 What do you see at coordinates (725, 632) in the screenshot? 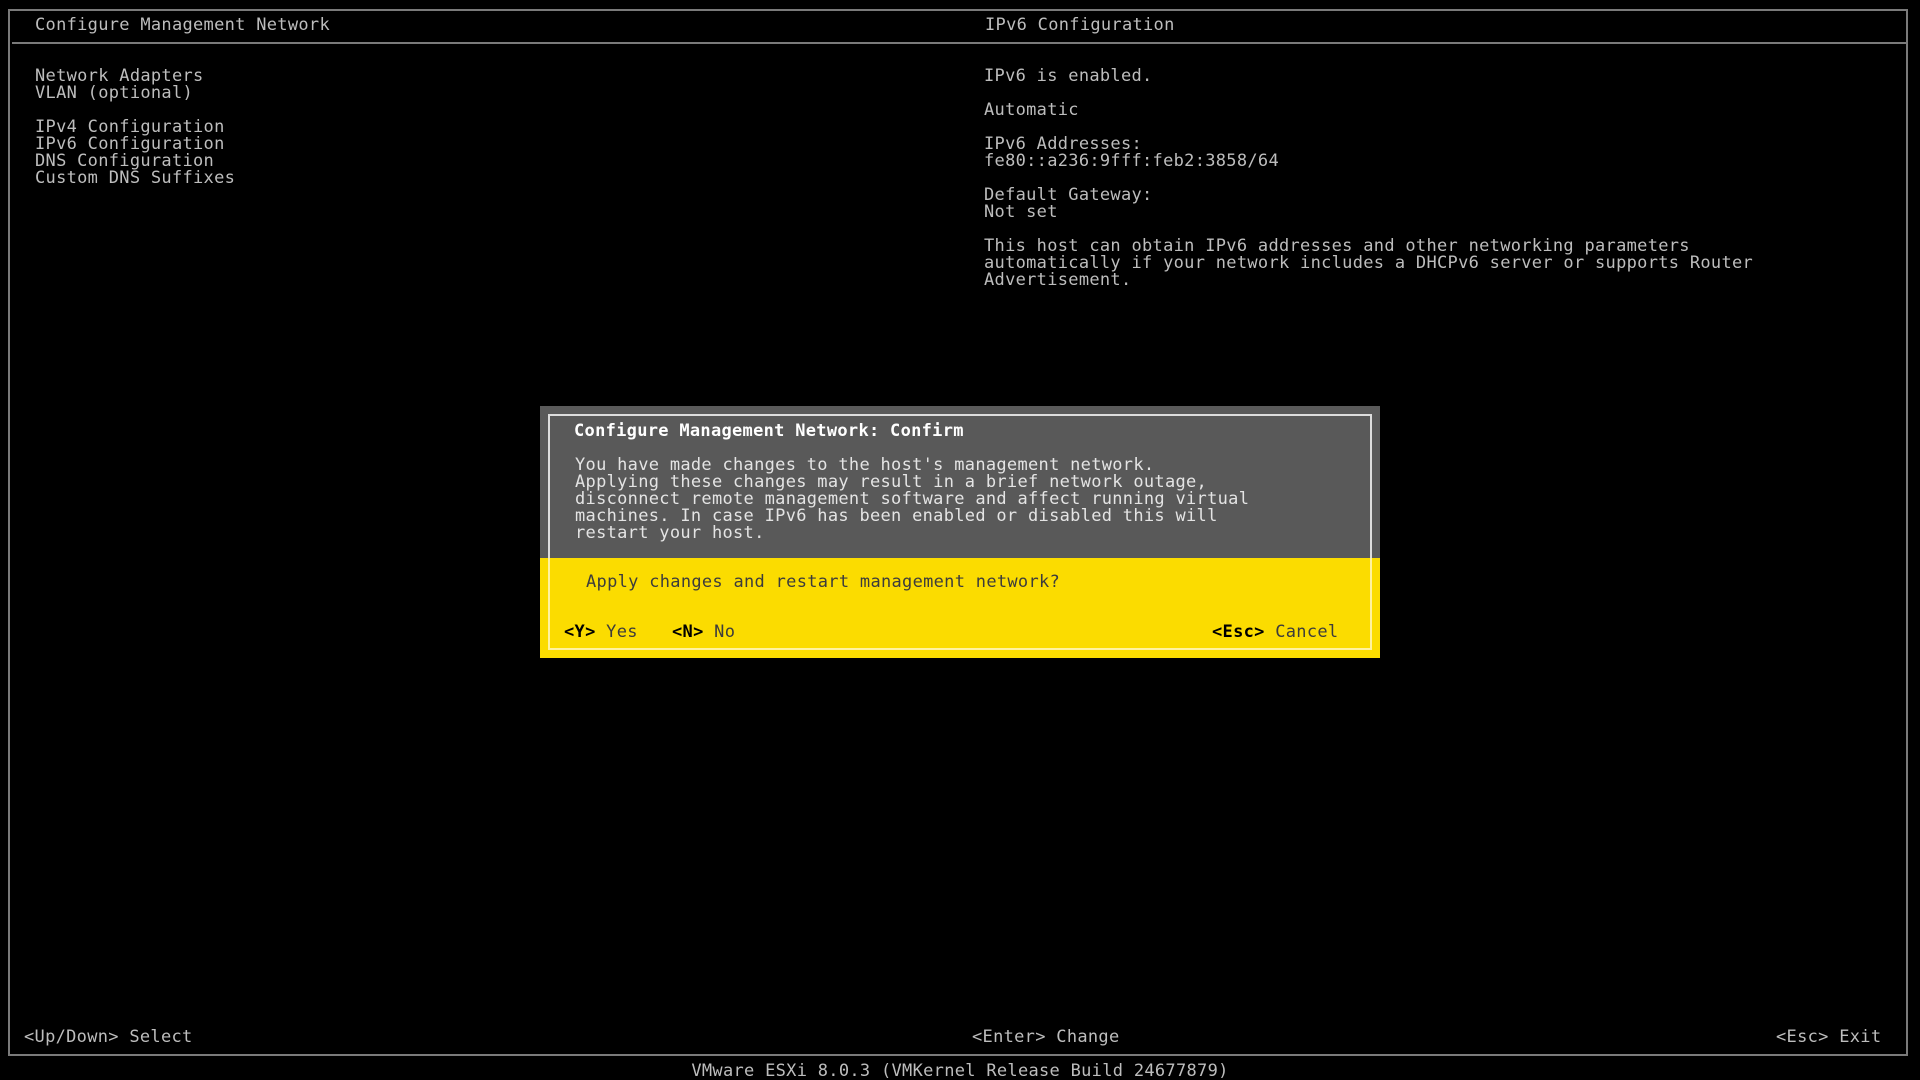
I see `no-label: No` at bounding box center [725, 632].